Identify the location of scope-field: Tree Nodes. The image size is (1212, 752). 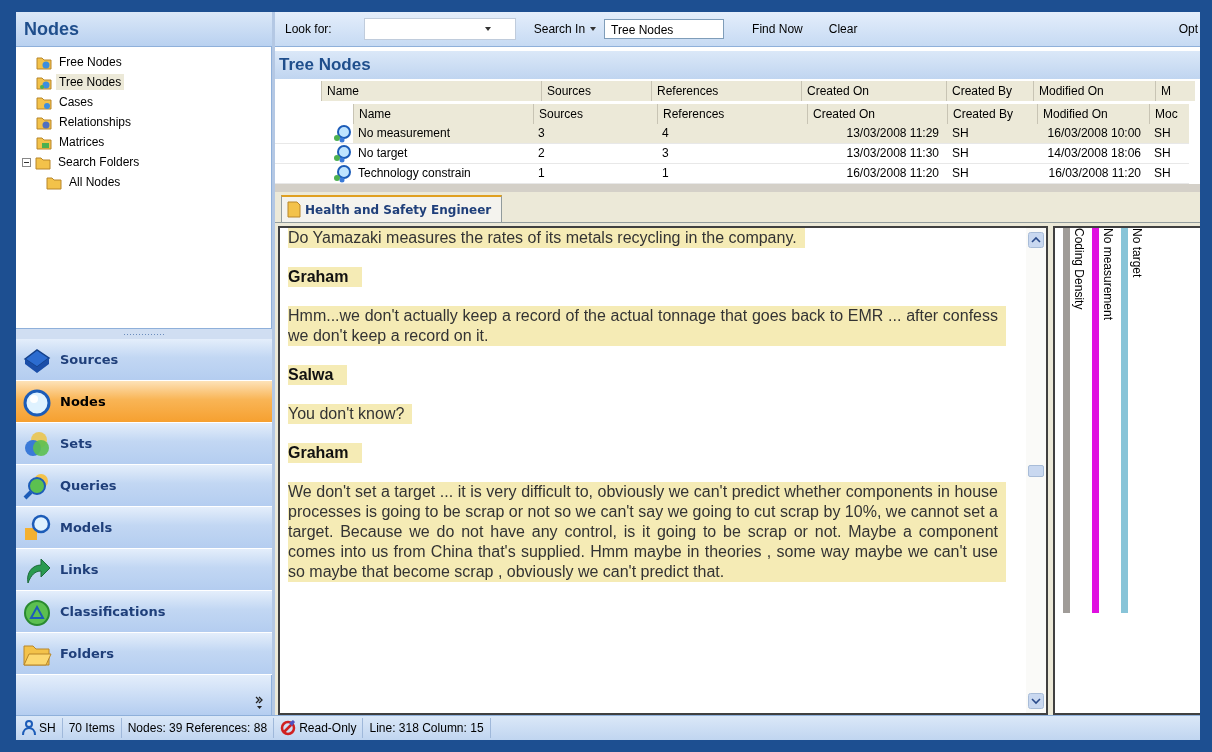
(664, 29).